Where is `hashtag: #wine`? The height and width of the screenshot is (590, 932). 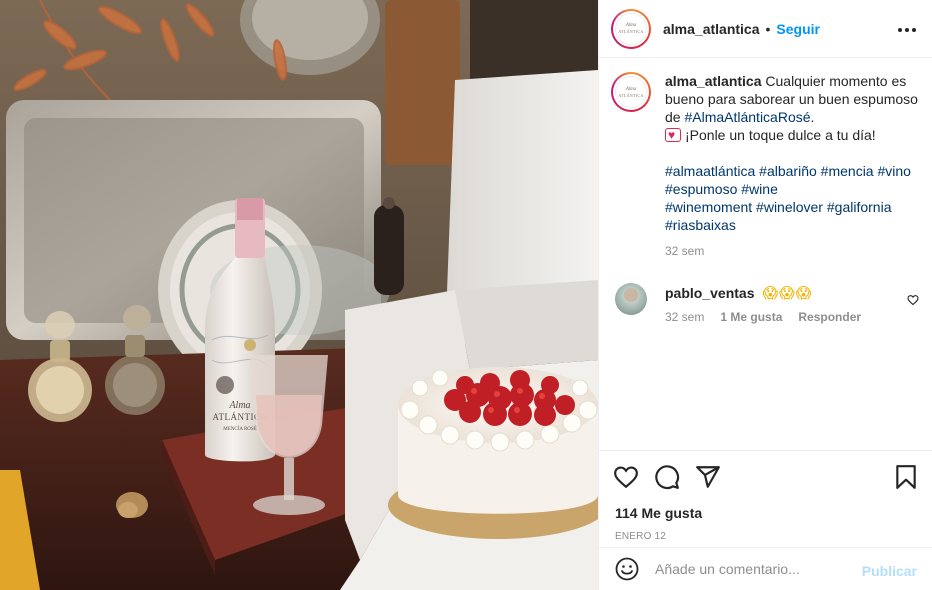 hashtag: #wine is located at coordinates (759, 189).